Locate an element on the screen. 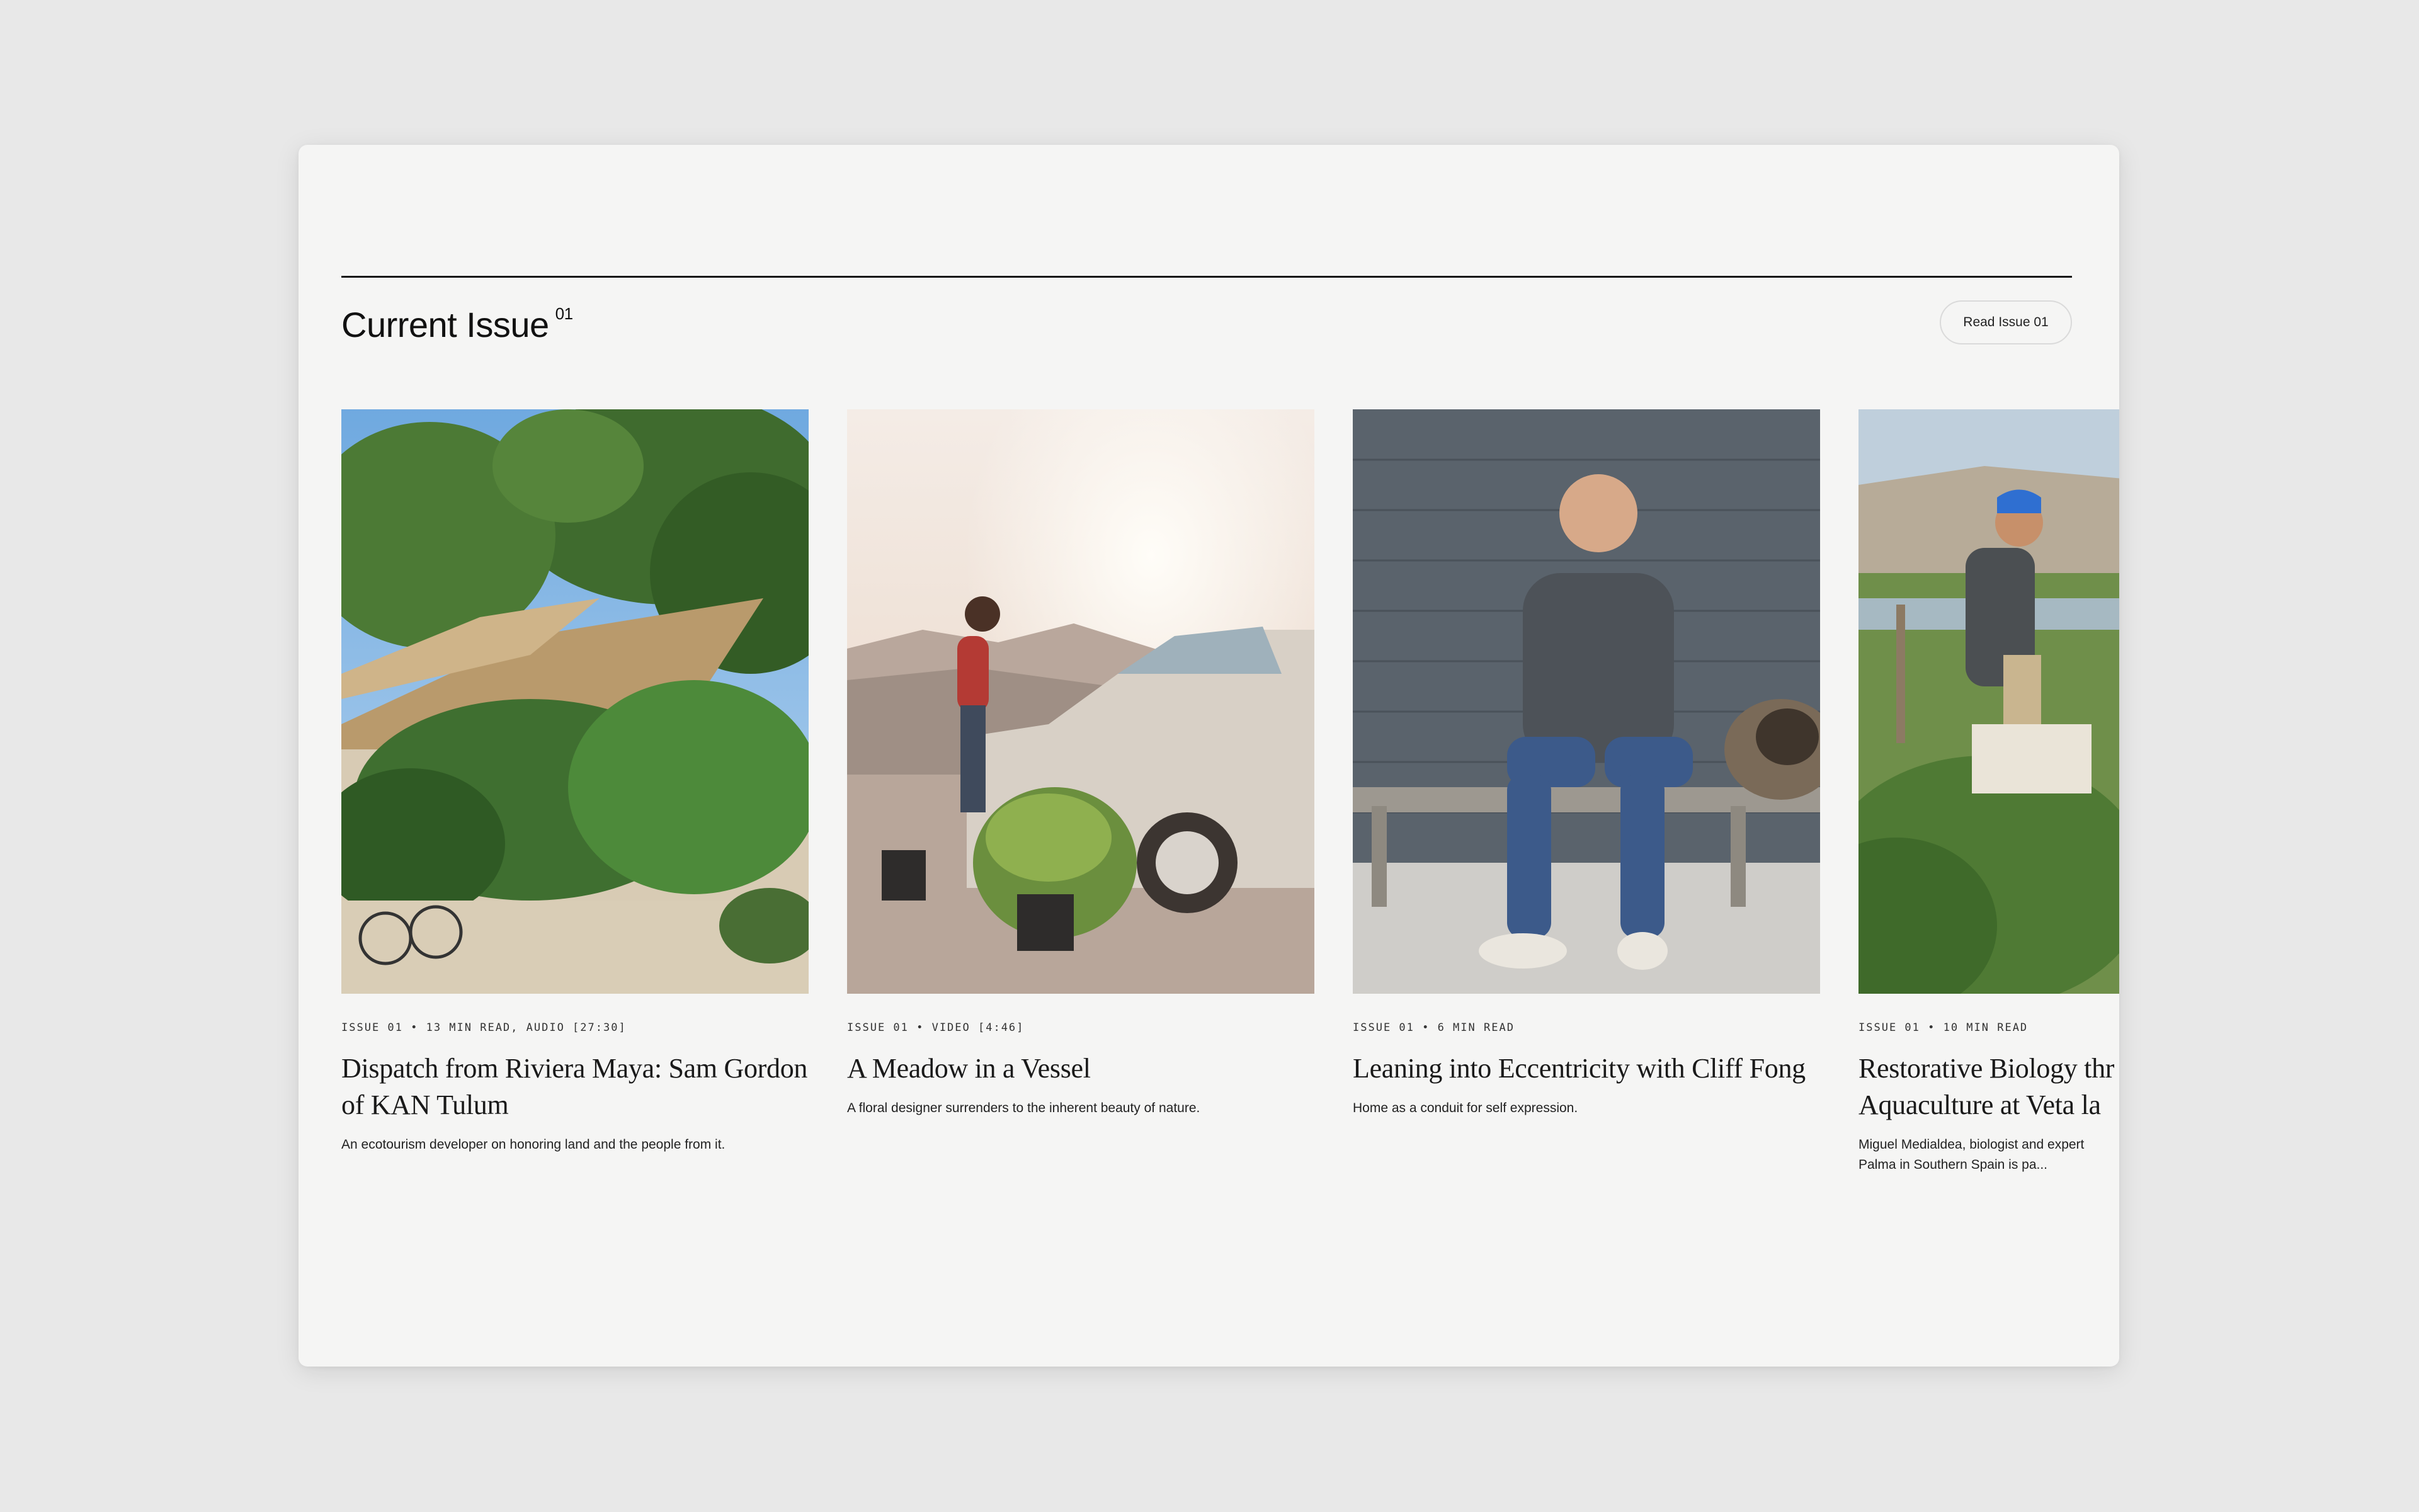 This screenshot has width=2419, height=1512. article-image-cliff-fong is located at coordinates (1587, 701).